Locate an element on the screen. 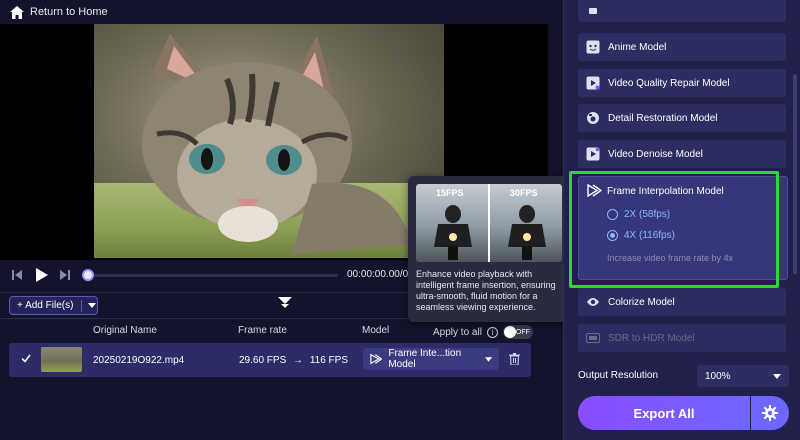 The image size is (800, 440). model-item-anime: Anime Model is located at coordinates (682, 47).